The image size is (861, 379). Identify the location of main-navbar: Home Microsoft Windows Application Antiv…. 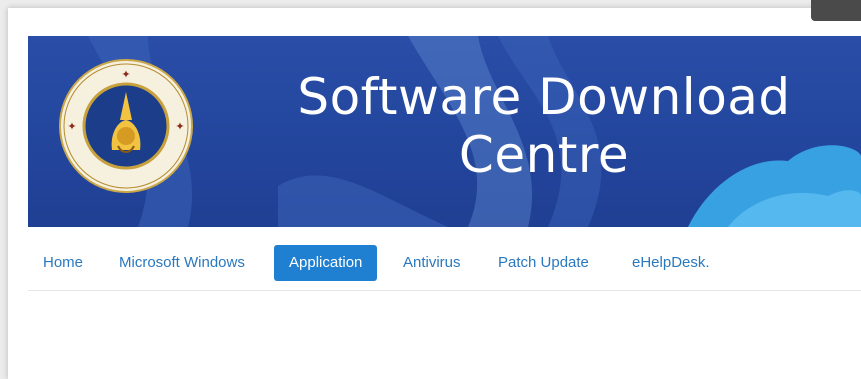
(444, 262).